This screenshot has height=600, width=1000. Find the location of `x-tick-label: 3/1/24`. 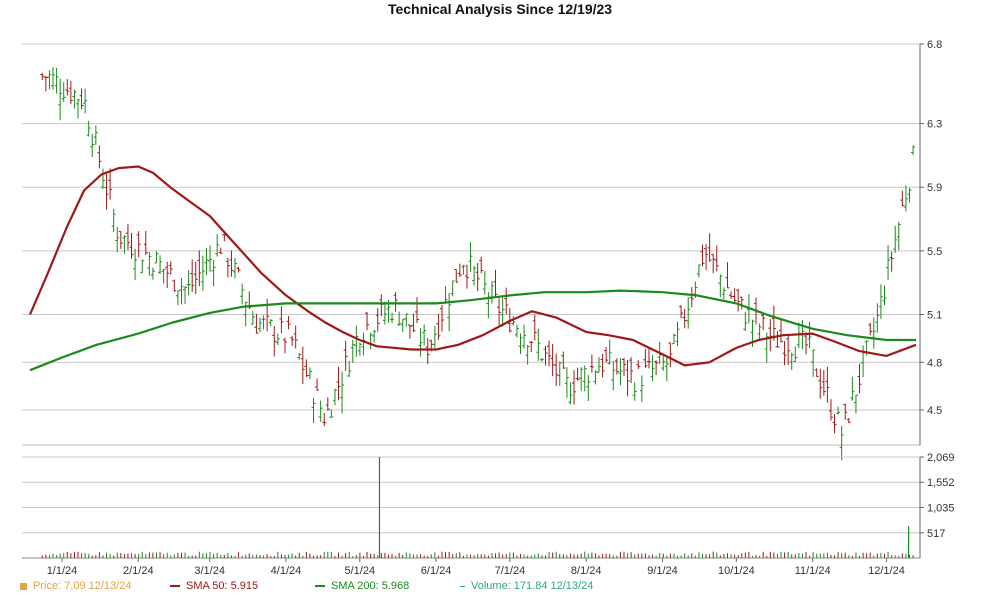

x-tick-label: 3/1/24 is located at coordinates (209, 571).